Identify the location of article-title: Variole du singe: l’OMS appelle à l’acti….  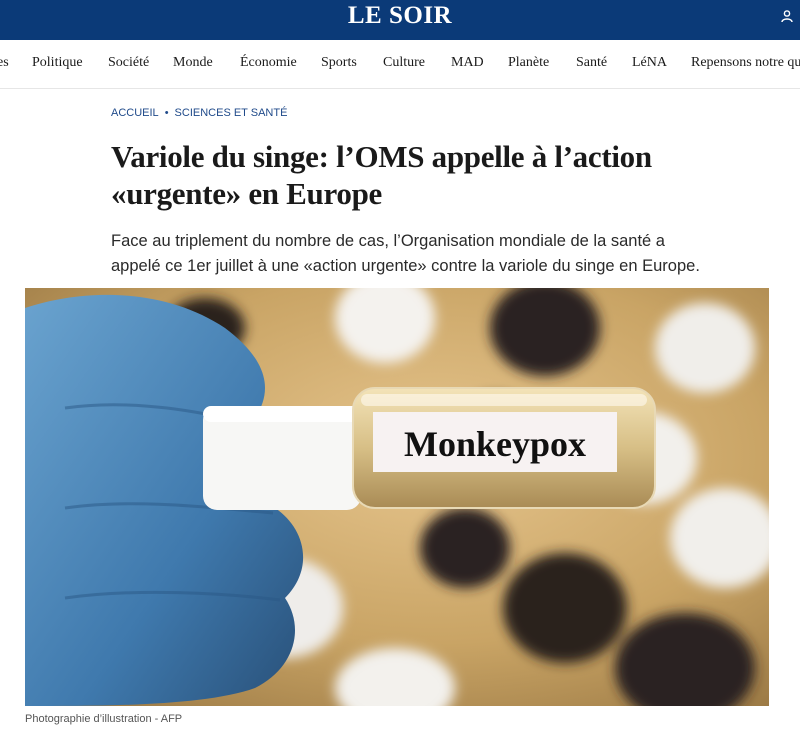
(381, 175).